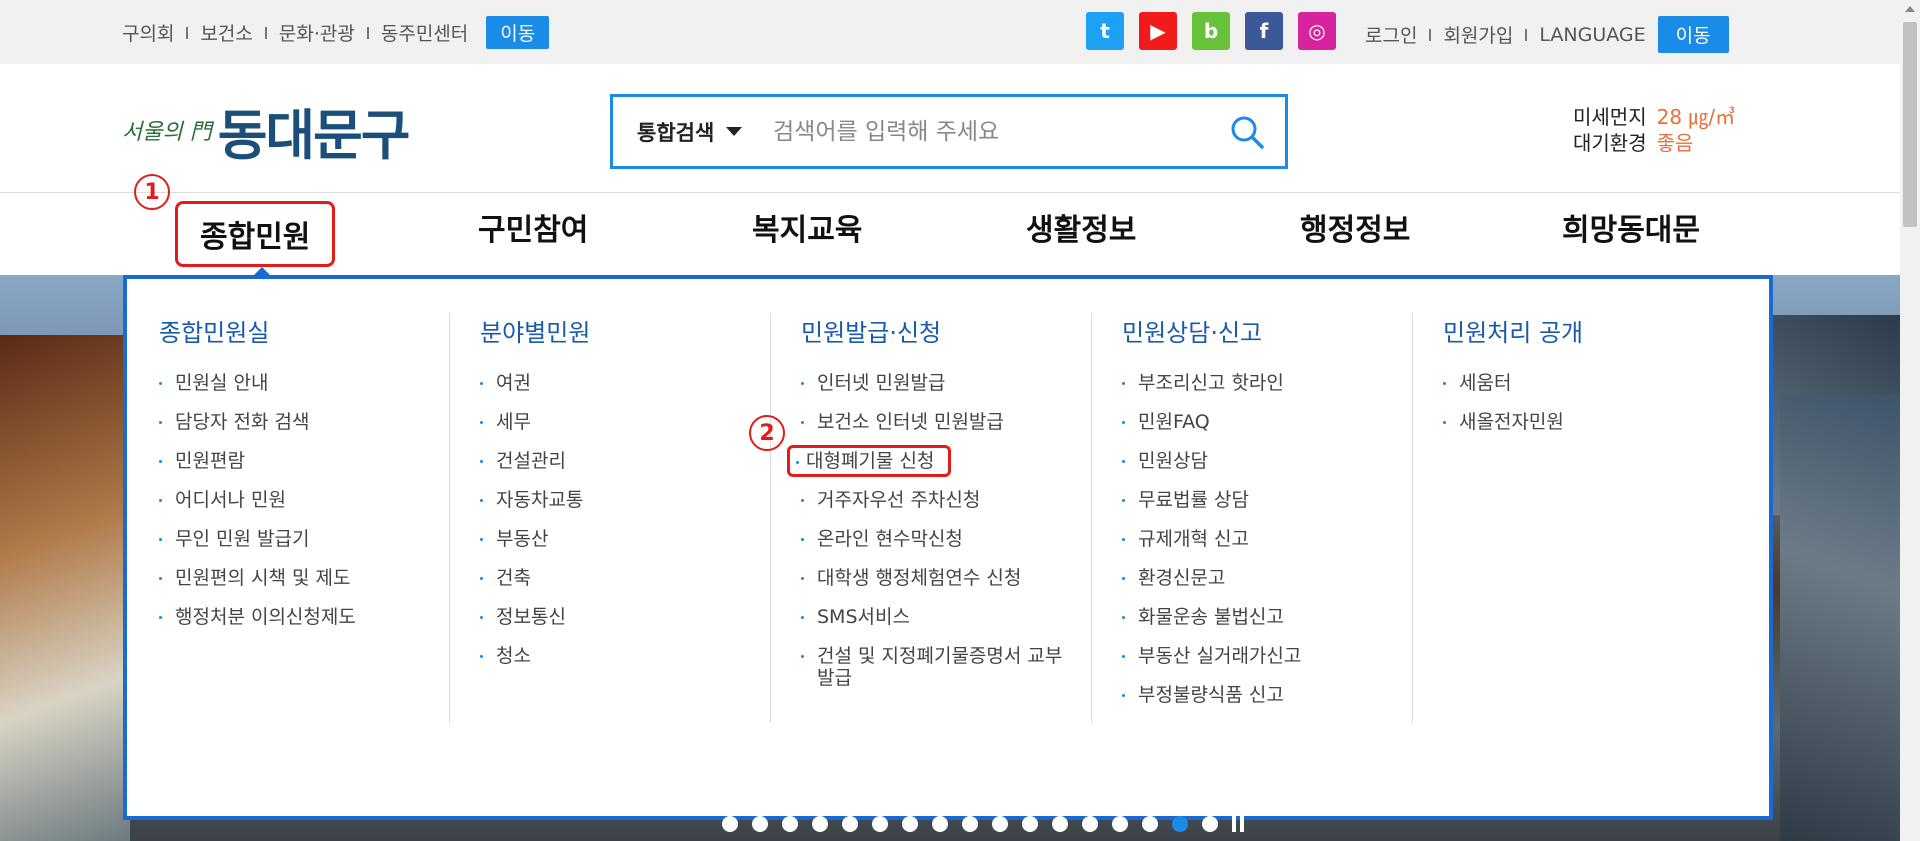  Describe the element at coordinates (533, 227) in the screenshot. I see `nav-item-resident-participation: 구민참여` at that location.